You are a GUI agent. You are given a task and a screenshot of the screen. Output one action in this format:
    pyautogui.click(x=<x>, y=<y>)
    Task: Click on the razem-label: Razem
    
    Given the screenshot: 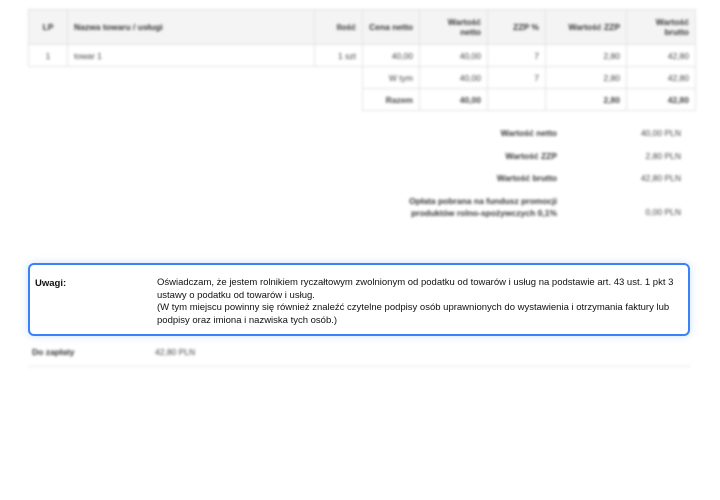 What is the action you would take?
    pyautogui.click(x=391, y=99)
    